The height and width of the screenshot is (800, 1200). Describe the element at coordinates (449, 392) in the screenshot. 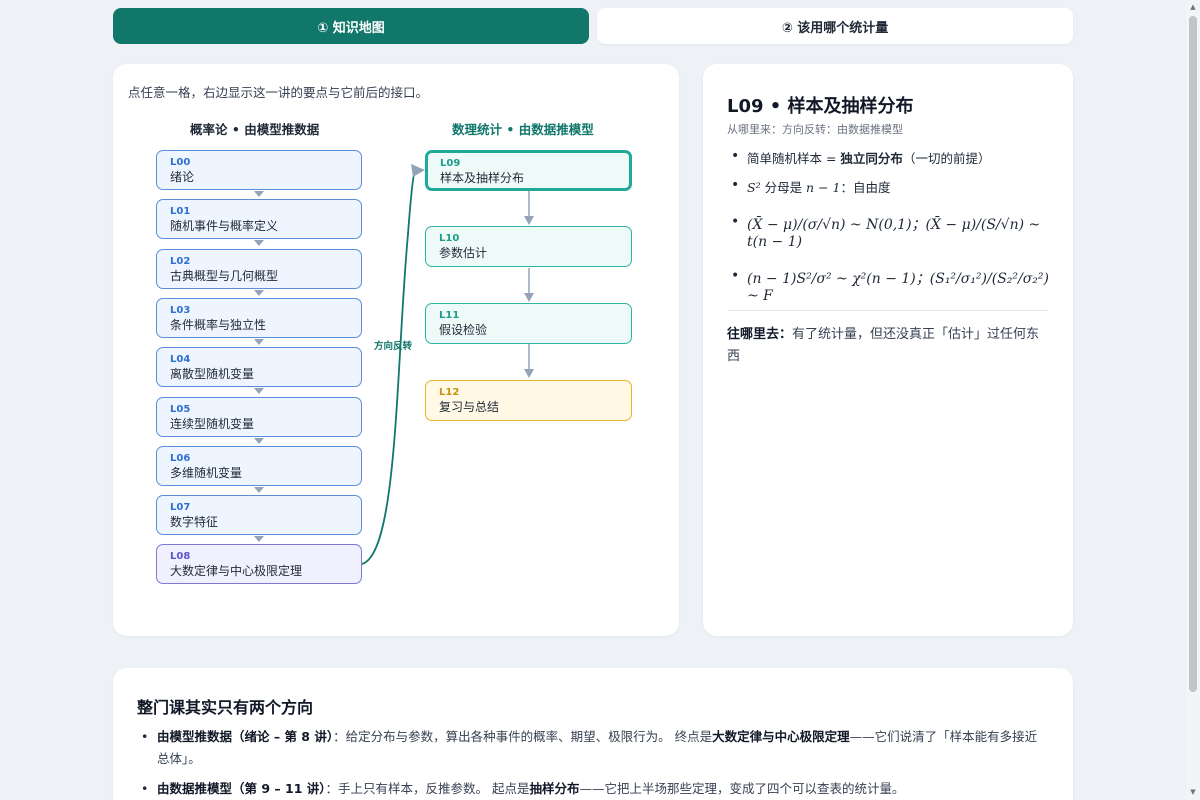

I see `node-code: L12` at that location.